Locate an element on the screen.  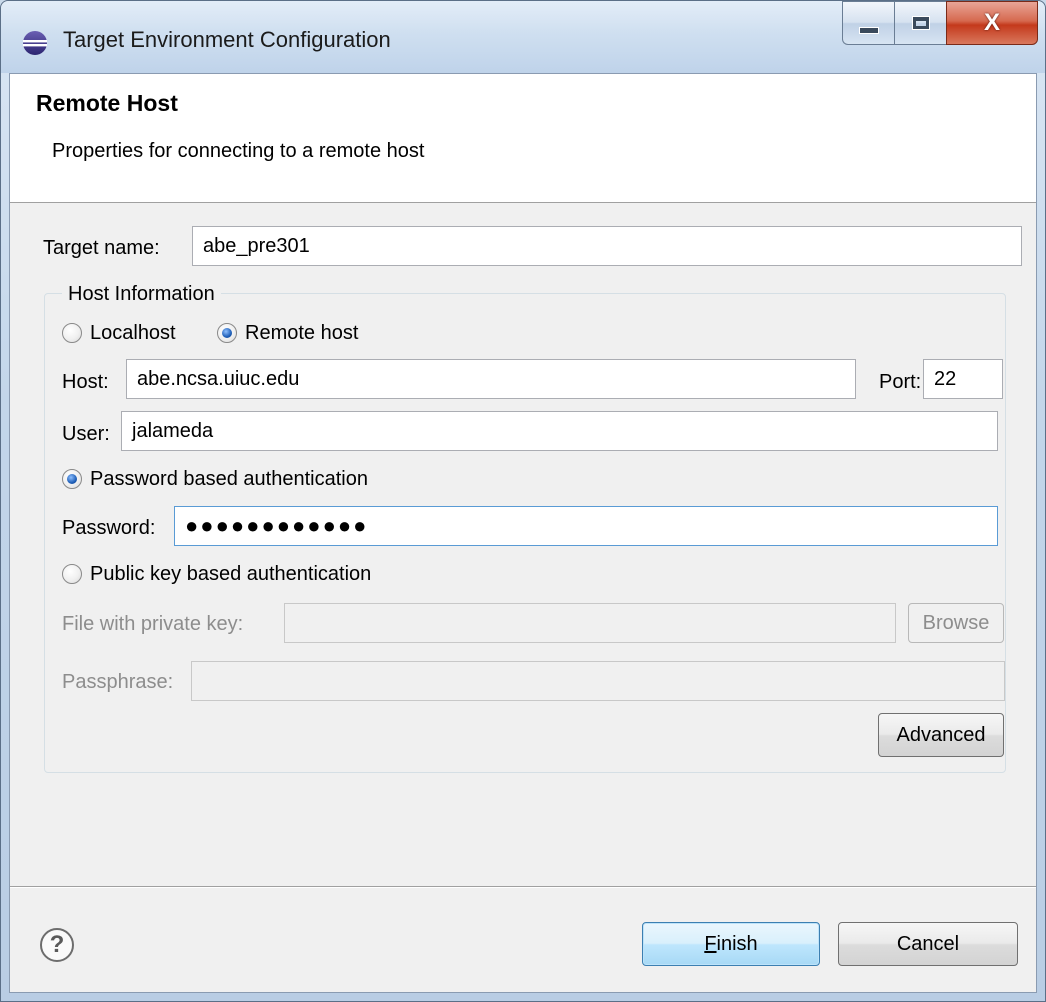
minimize-icon is located at coordinates (868, 30).